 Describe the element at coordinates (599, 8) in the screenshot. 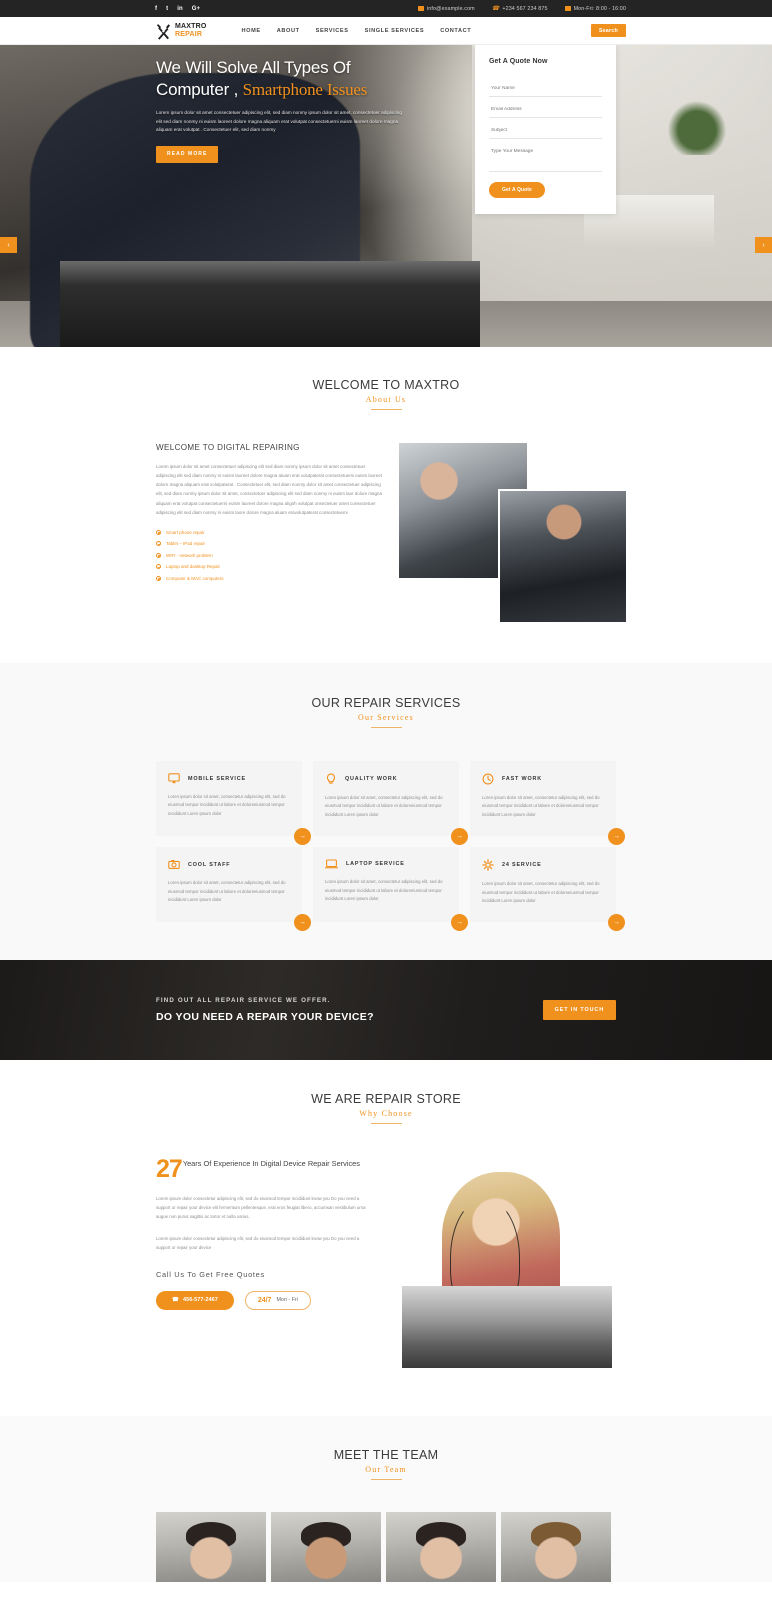

I see `hours-text: Mon-Fri: 8:00 - 16:00` at that location.